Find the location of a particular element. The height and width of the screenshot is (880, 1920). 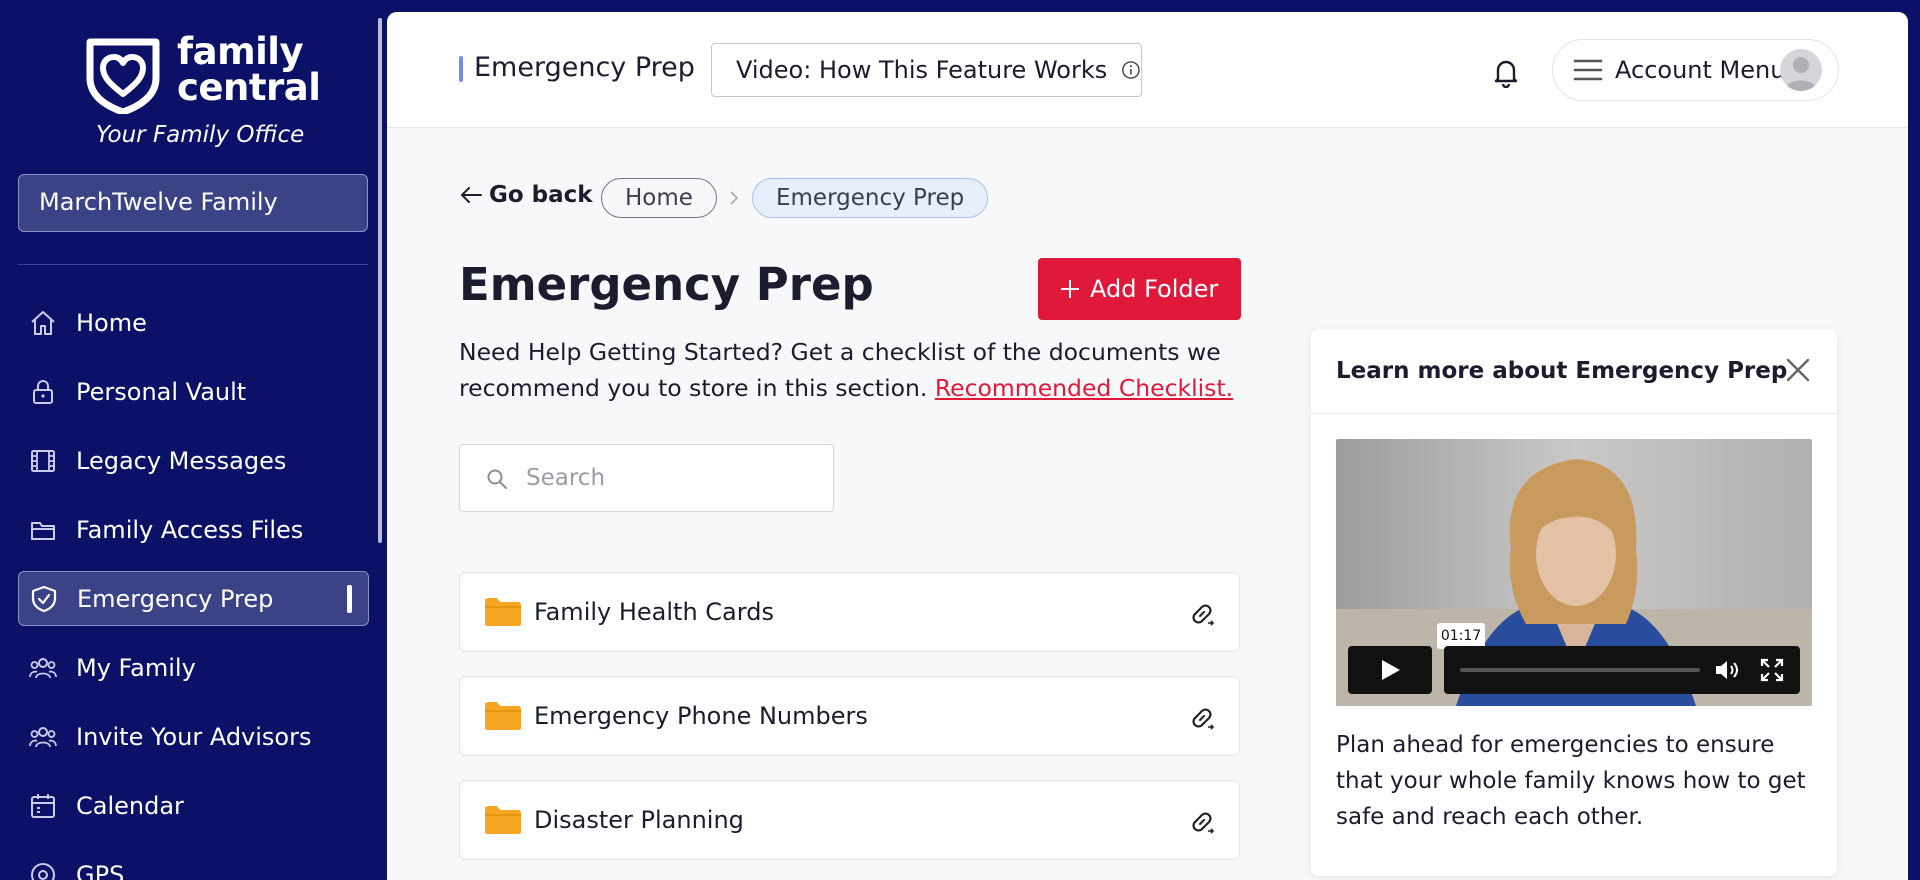

sidebar-item-label: GPS is located at coordinates (100, 870).